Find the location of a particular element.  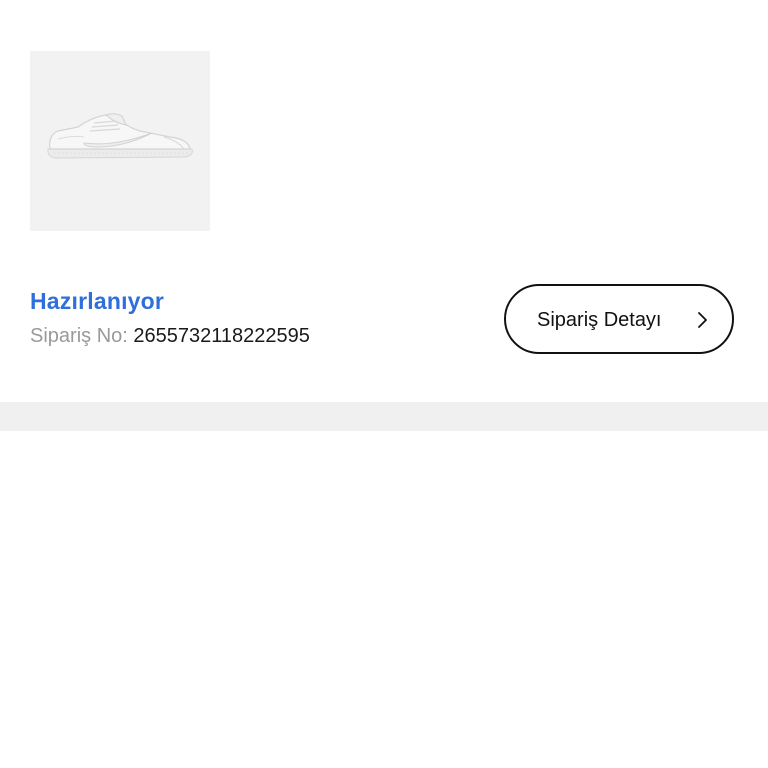

order-status: Hazırlanıyor is located at coordinates (97, 301).